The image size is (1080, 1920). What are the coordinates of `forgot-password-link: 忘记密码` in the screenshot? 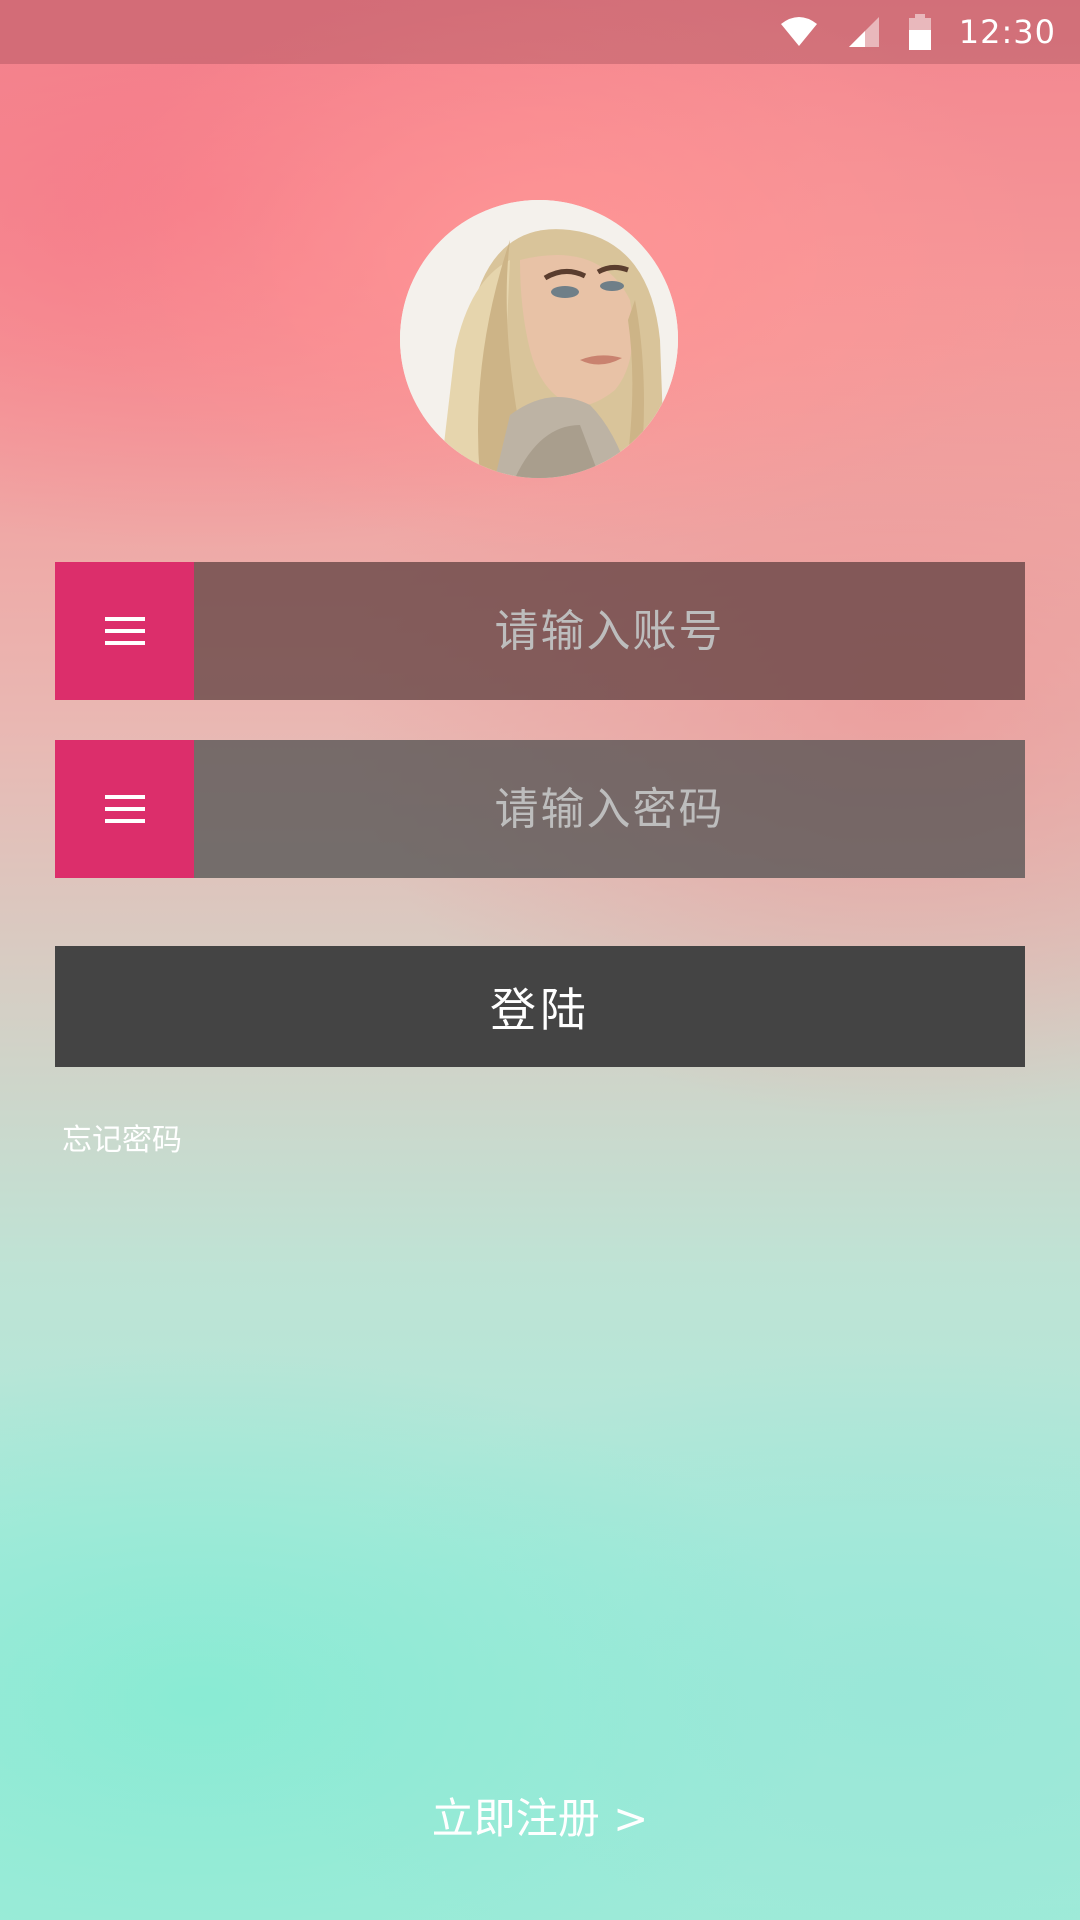 It's located at (122, 1137).